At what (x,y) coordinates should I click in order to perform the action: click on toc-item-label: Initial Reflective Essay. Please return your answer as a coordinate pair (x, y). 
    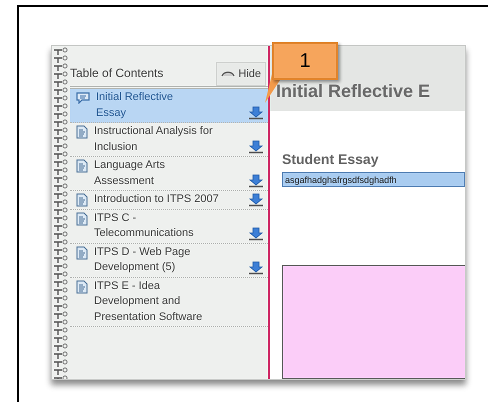
    Looking at the image, I should click on (135, 105).